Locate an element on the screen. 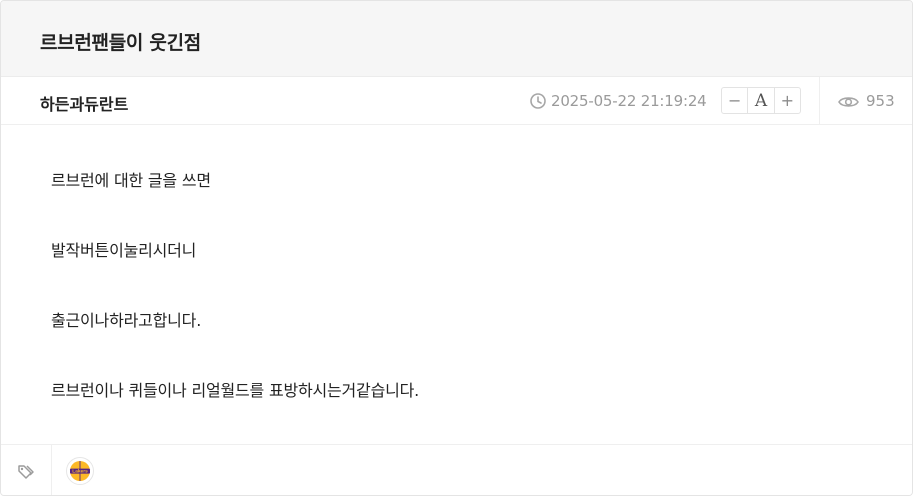  body-paragraph: 출근이나하라고합니다. is located at coordinates (126, 320).